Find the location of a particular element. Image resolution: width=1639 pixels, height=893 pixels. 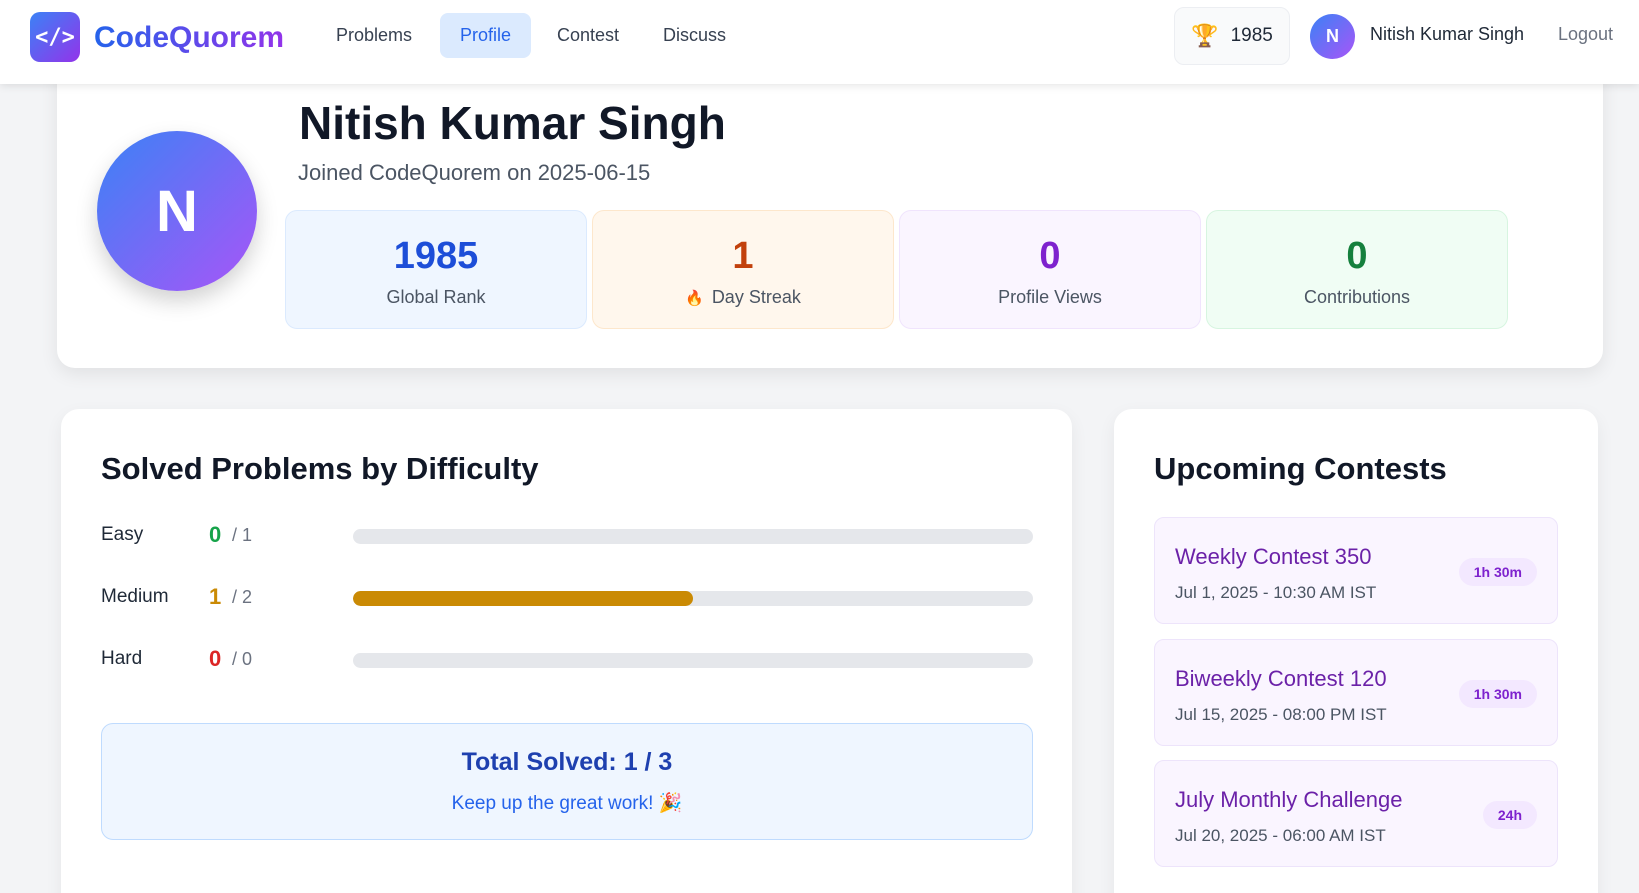

logout-button: Logout is located at coordinates (1585, 34).